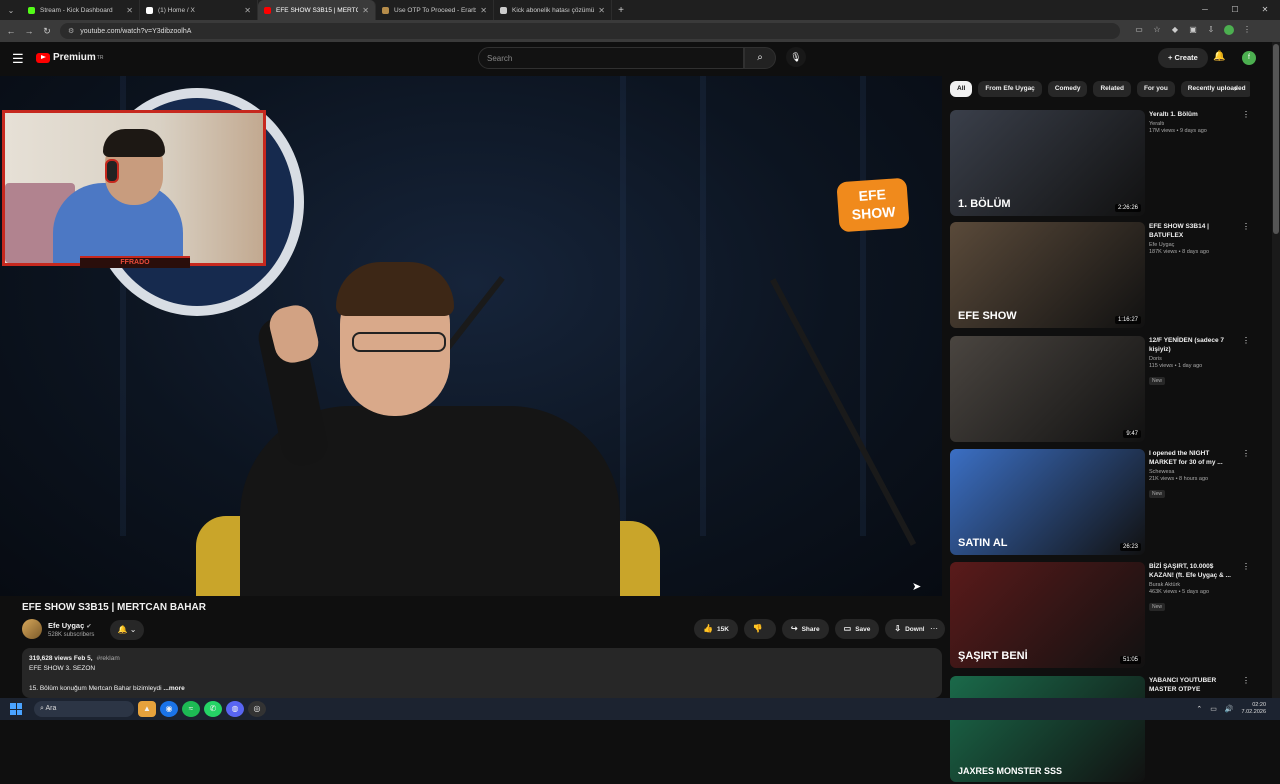 This screenshot has width=1280, height=784. What do you see at coordinates (1183, 58) in the screenshot?
I see `create-button: + Create` at bounding box center [1183, 58].